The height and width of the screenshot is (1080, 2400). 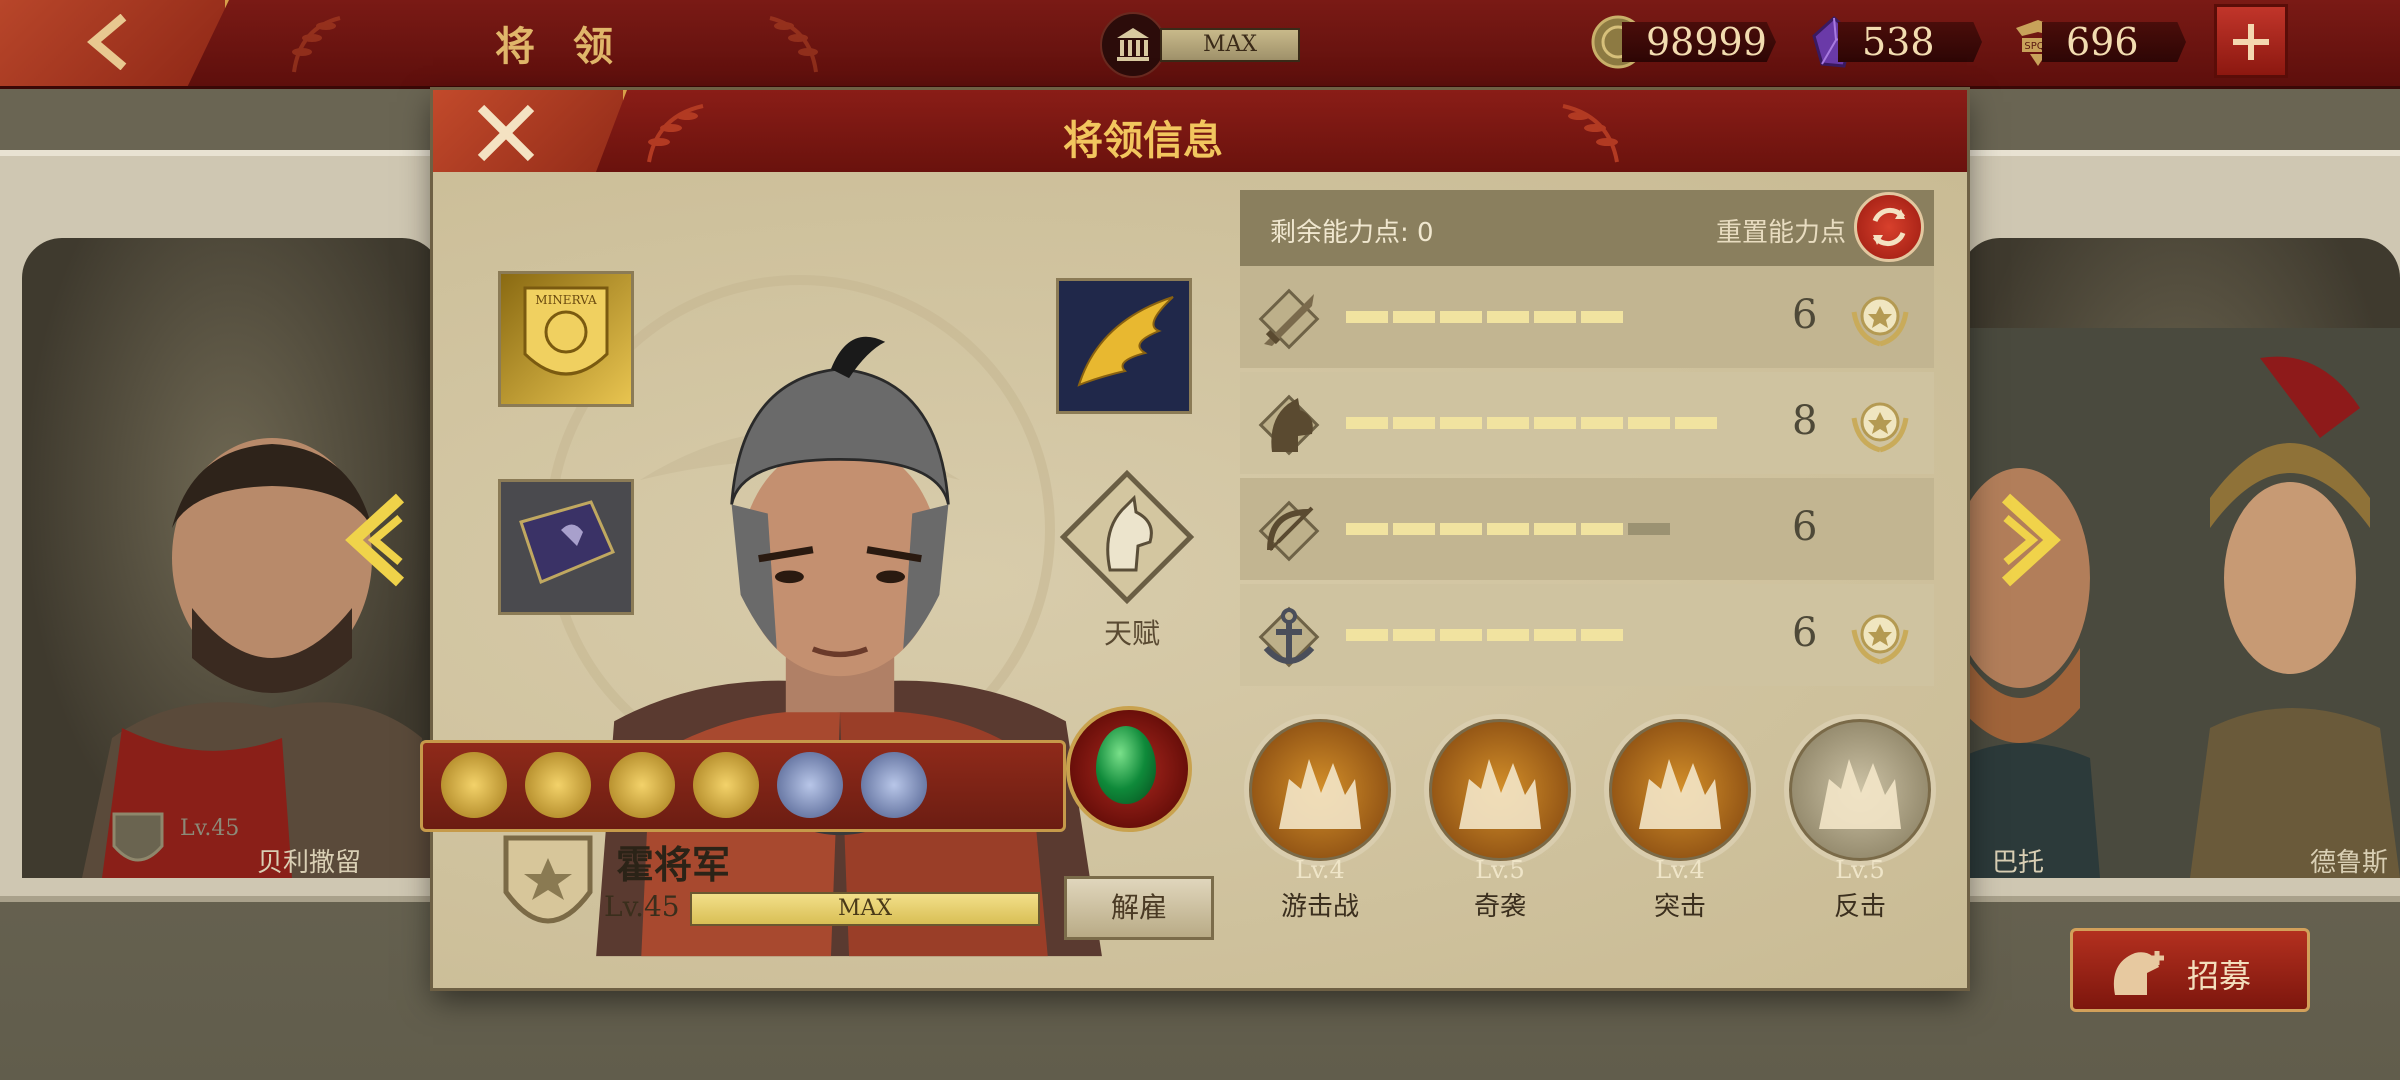 I want to click on ability-header: 剩余能力点: 0 重置能力点, so click(x=1587, y=228).